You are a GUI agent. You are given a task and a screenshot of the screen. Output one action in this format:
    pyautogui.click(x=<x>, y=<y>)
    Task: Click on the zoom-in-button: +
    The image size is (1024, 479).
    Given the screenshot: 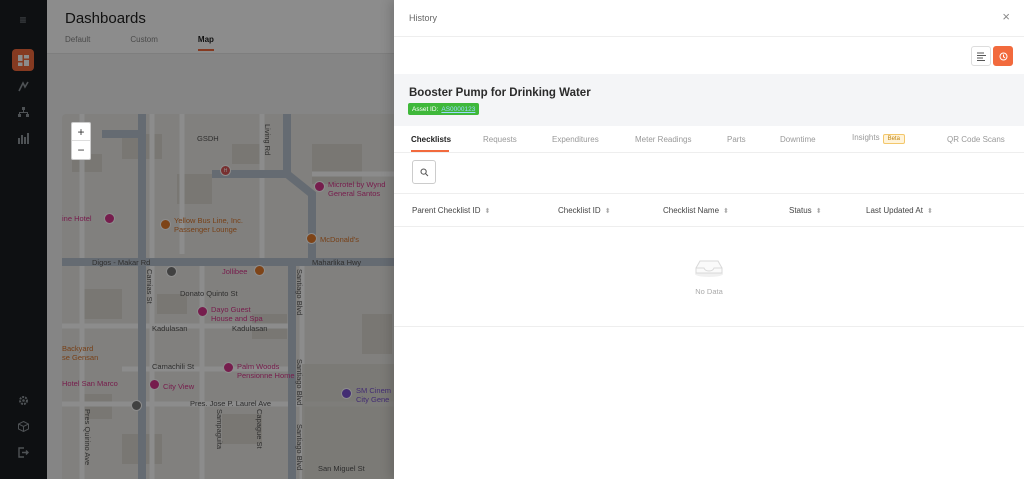 What is the action you would take?
    pyautogui.click(x=81, y=132)
    